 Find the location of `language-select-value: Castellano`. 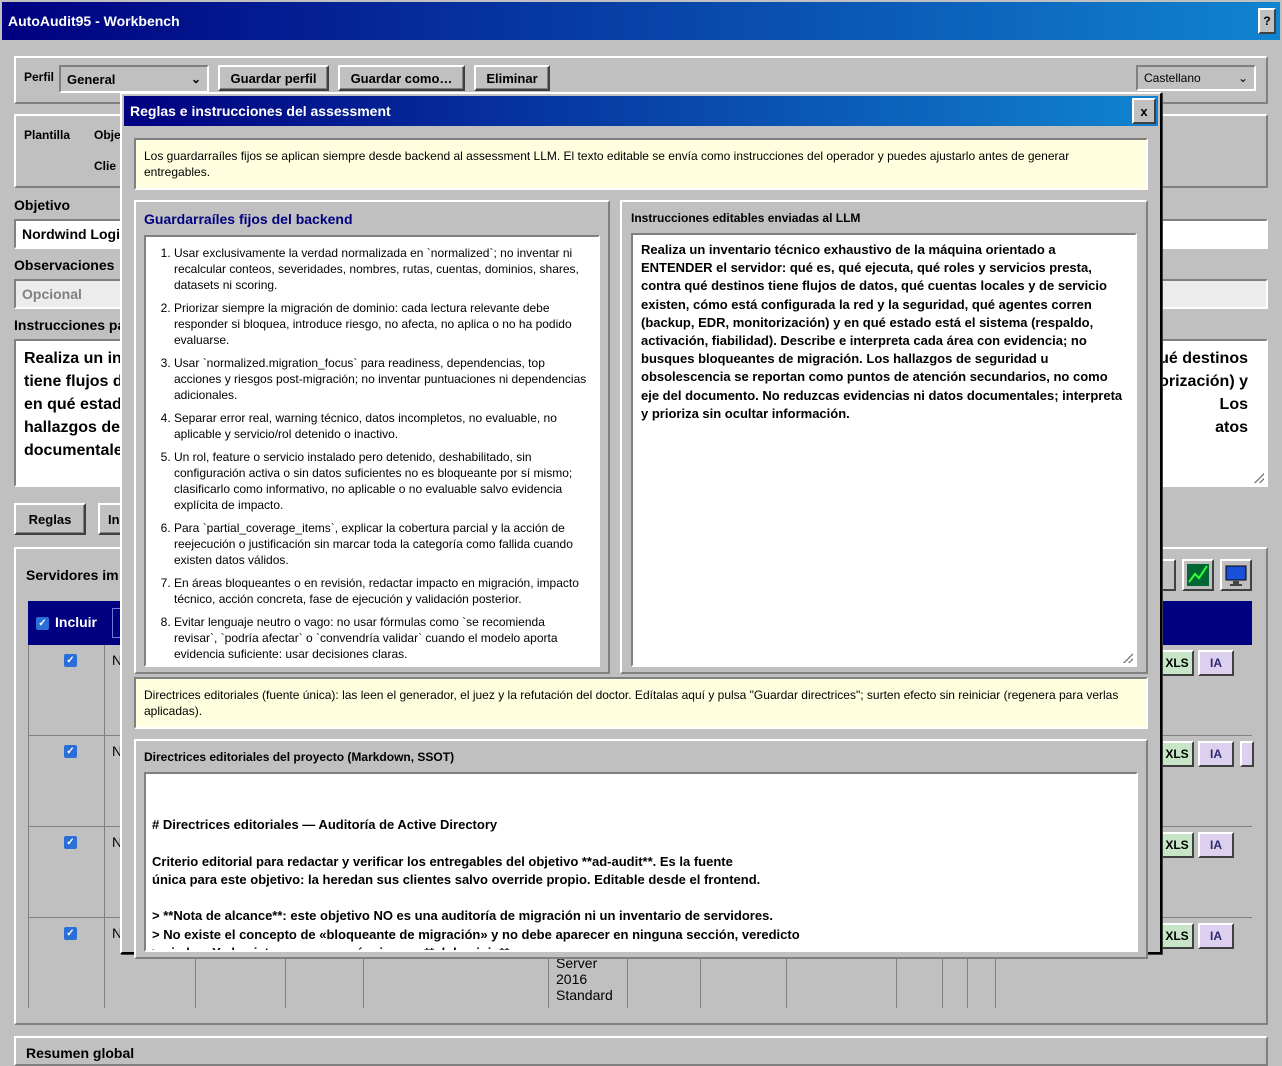

language-select-value: Castellano is located at coordinates (1172, 78).